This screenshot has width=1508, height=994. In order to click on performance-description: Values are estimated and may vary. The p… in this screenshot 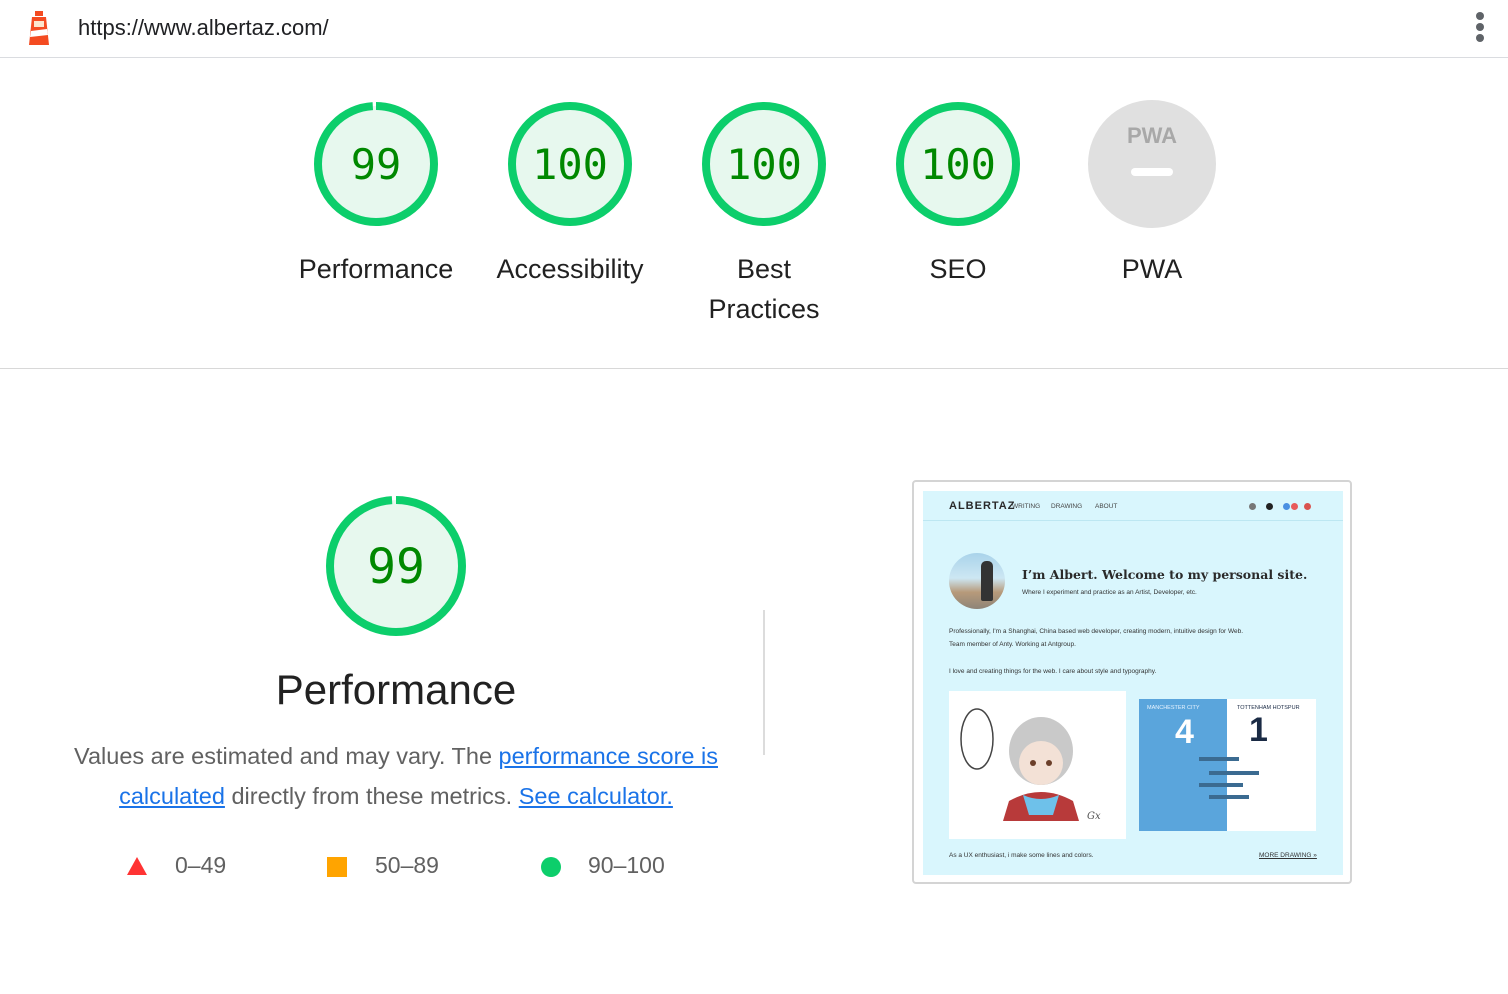, I will do `click(396, 776)`.